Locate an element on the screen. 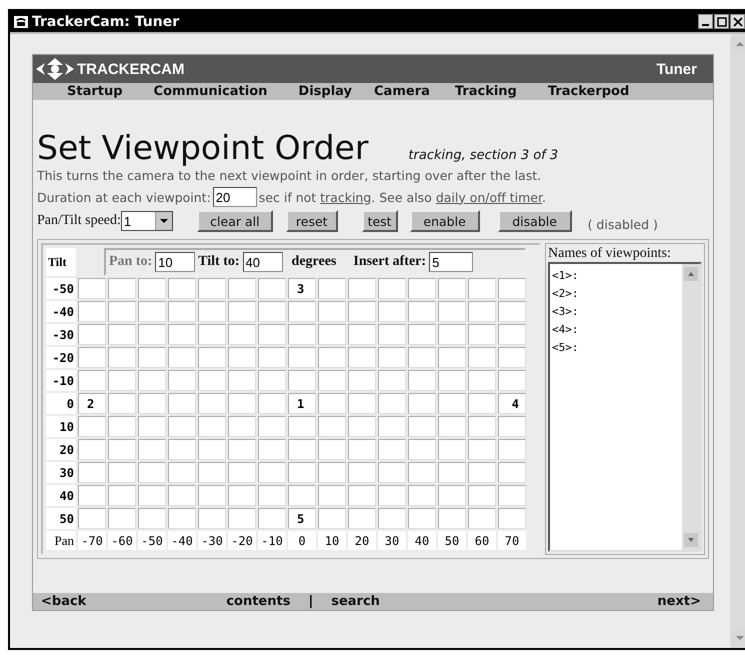  nav-link: Trackerpod is located at coordinates (589, 91).